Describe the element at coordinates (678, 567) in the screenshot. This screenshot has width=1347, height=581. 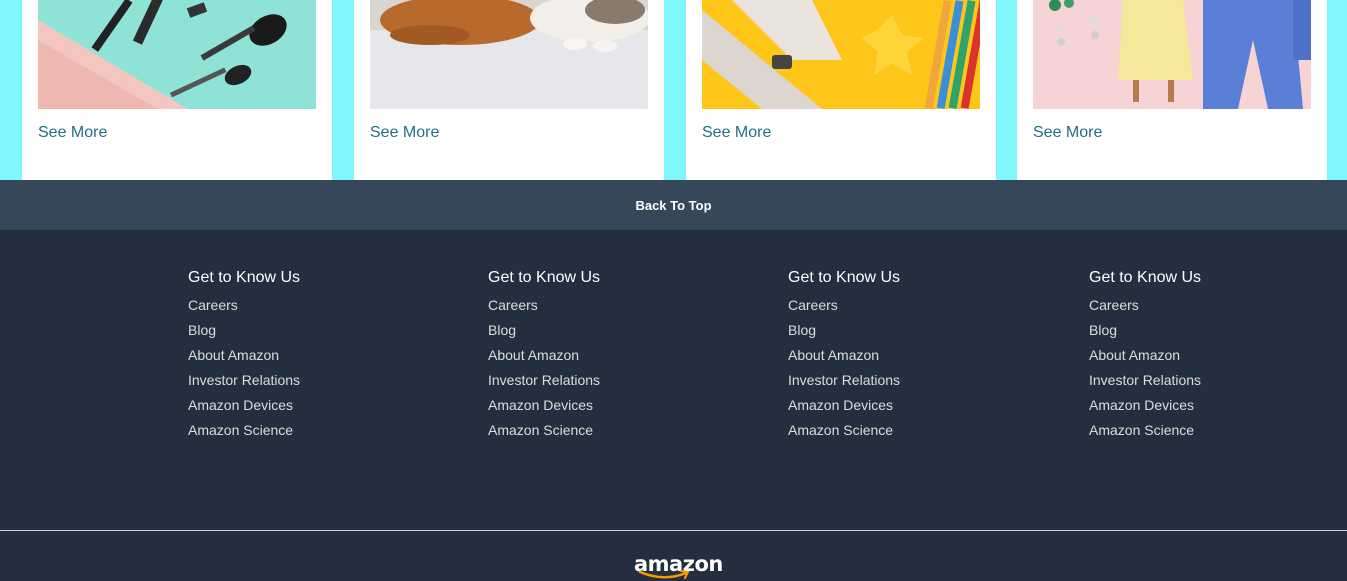
I see `amazon-logo: amazon` at that location.